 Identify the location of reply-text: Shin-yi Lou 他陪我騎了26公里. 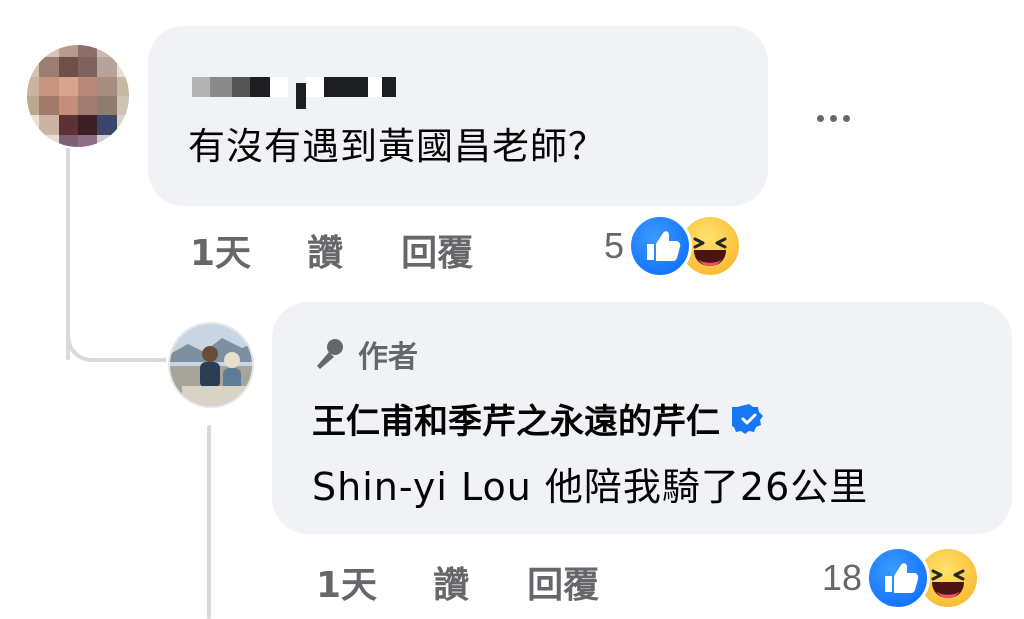
(590, 487).